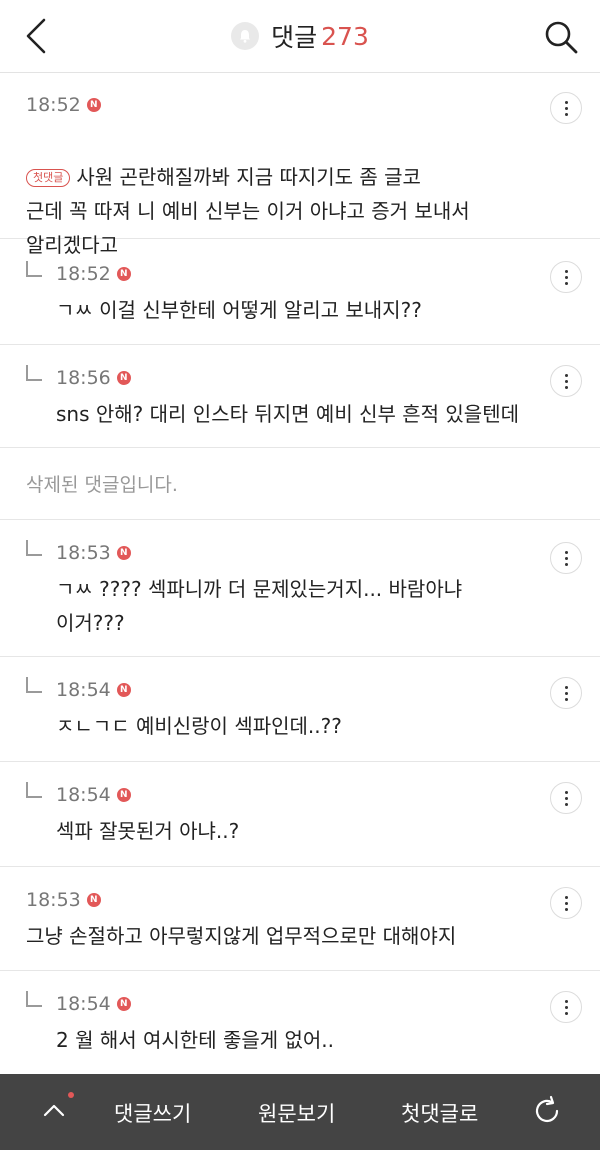  I want to click on reply-item: 18:54 N 섹파 잘못된거 아냐..?, so click(300, 814).